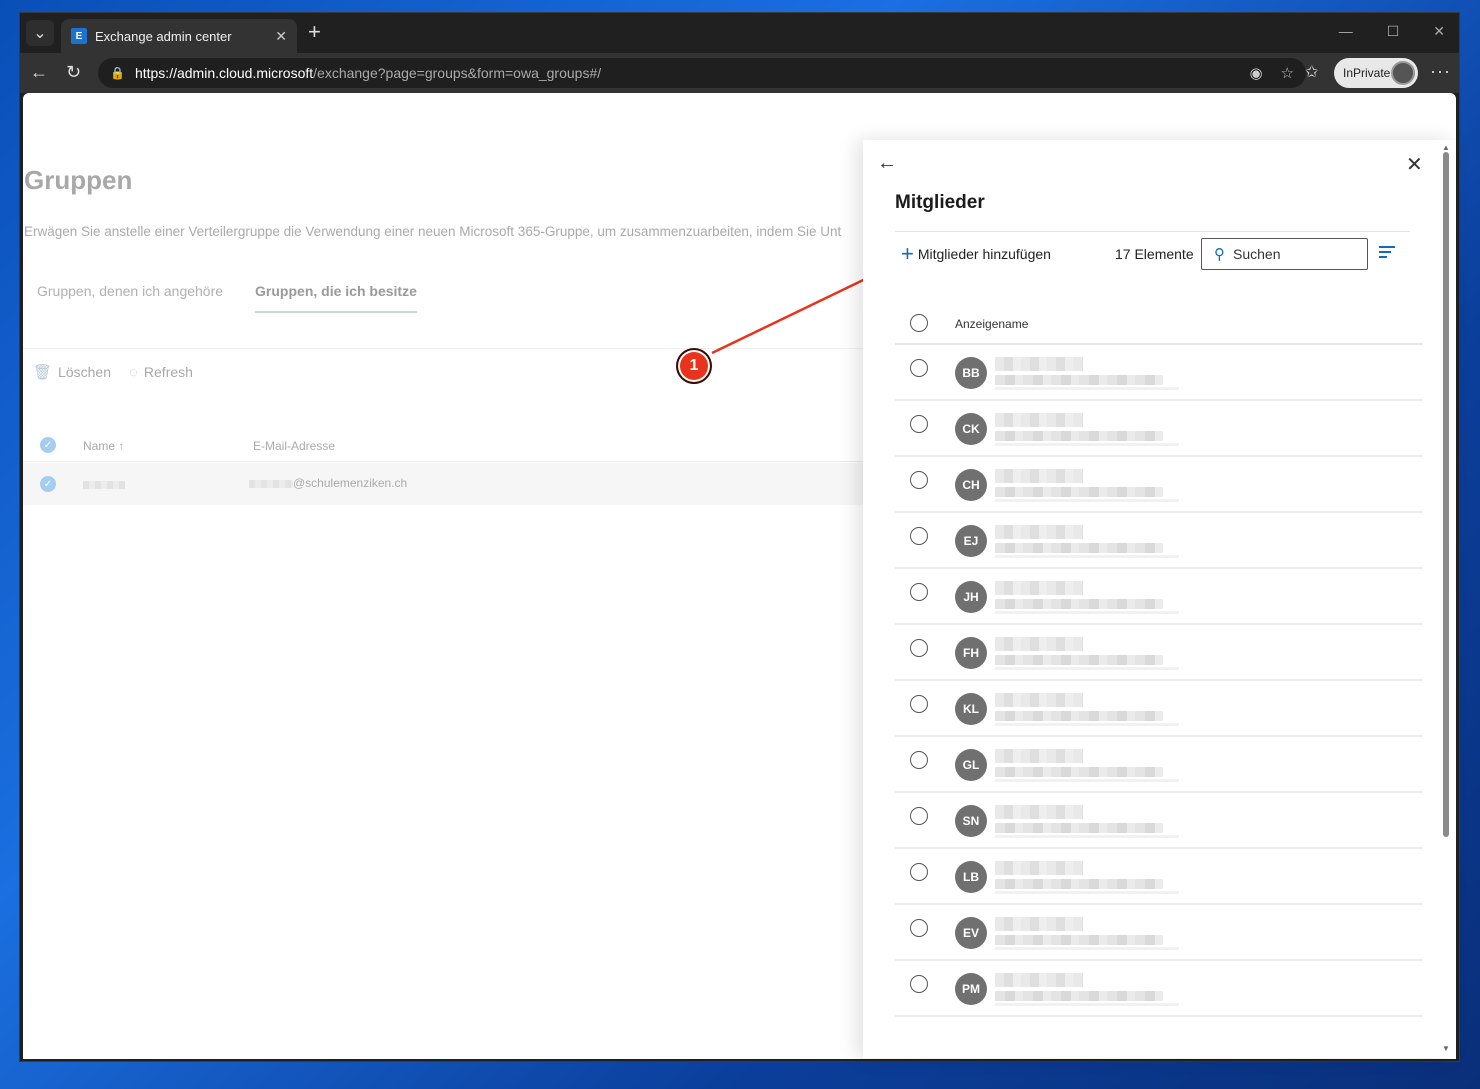 The height and width of the screenshot is (1089, 1480). I want to click on avatar: BB, so click(971, 373).